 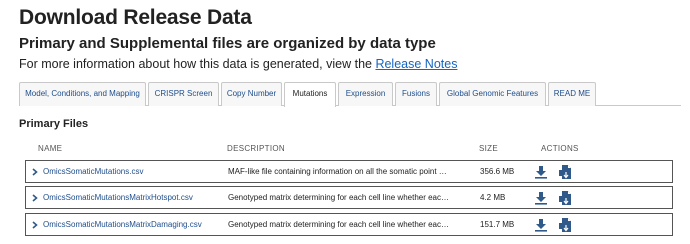 What do you see at coordinates (572, 94) in the screenshot?
I see `tab-read-me: READ ME` at bounding box center [572, 94].